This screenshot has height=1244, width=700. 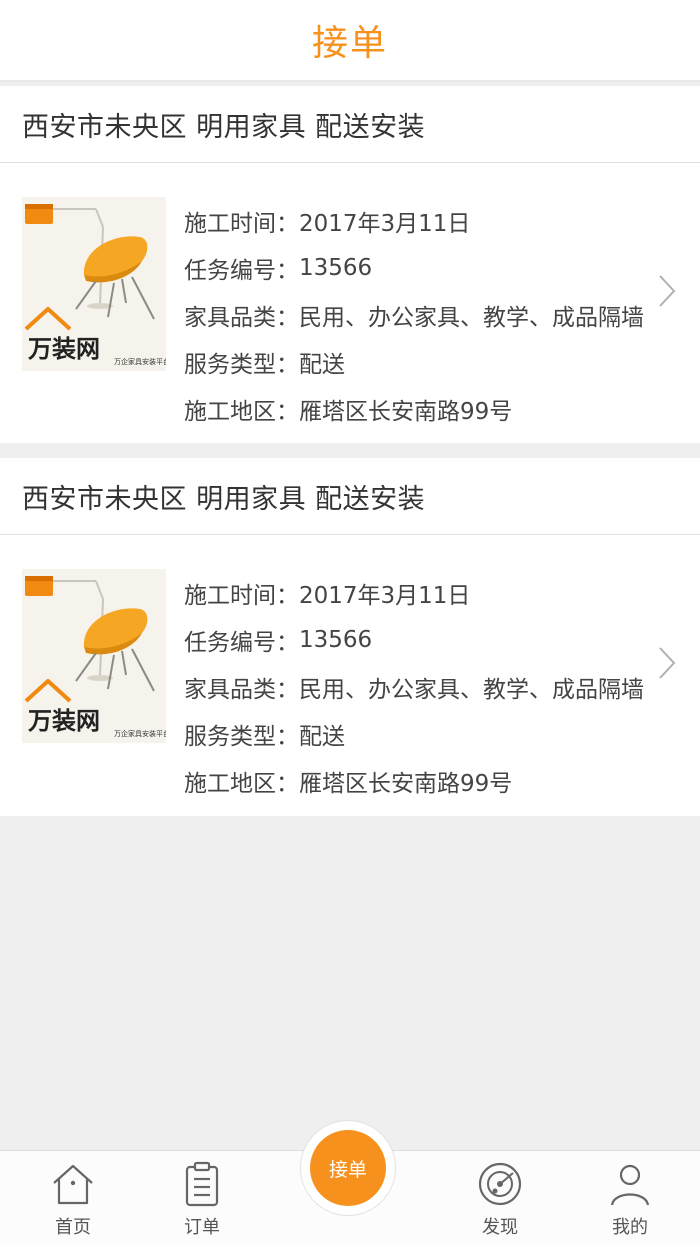 I want to click on nav-header: 接单, so click(x=350, y=41).